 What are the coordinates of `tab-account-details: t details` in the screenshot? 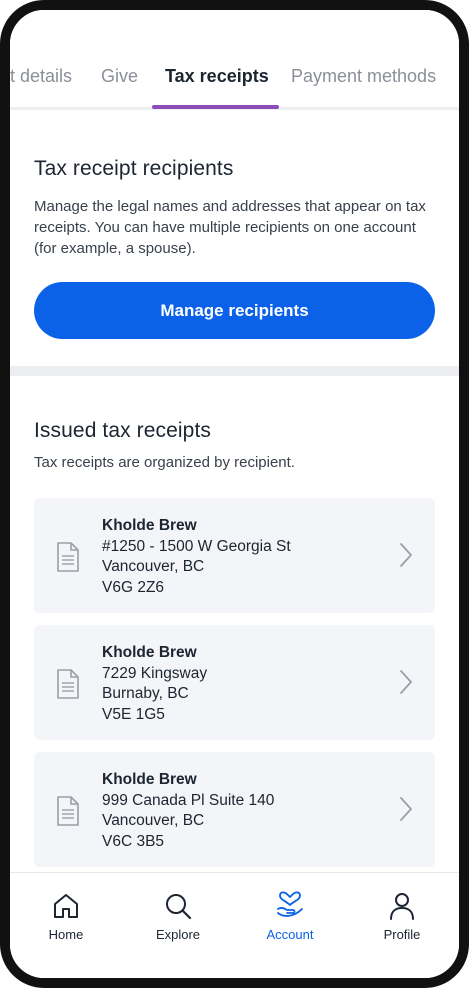 It's located at (41, 76).